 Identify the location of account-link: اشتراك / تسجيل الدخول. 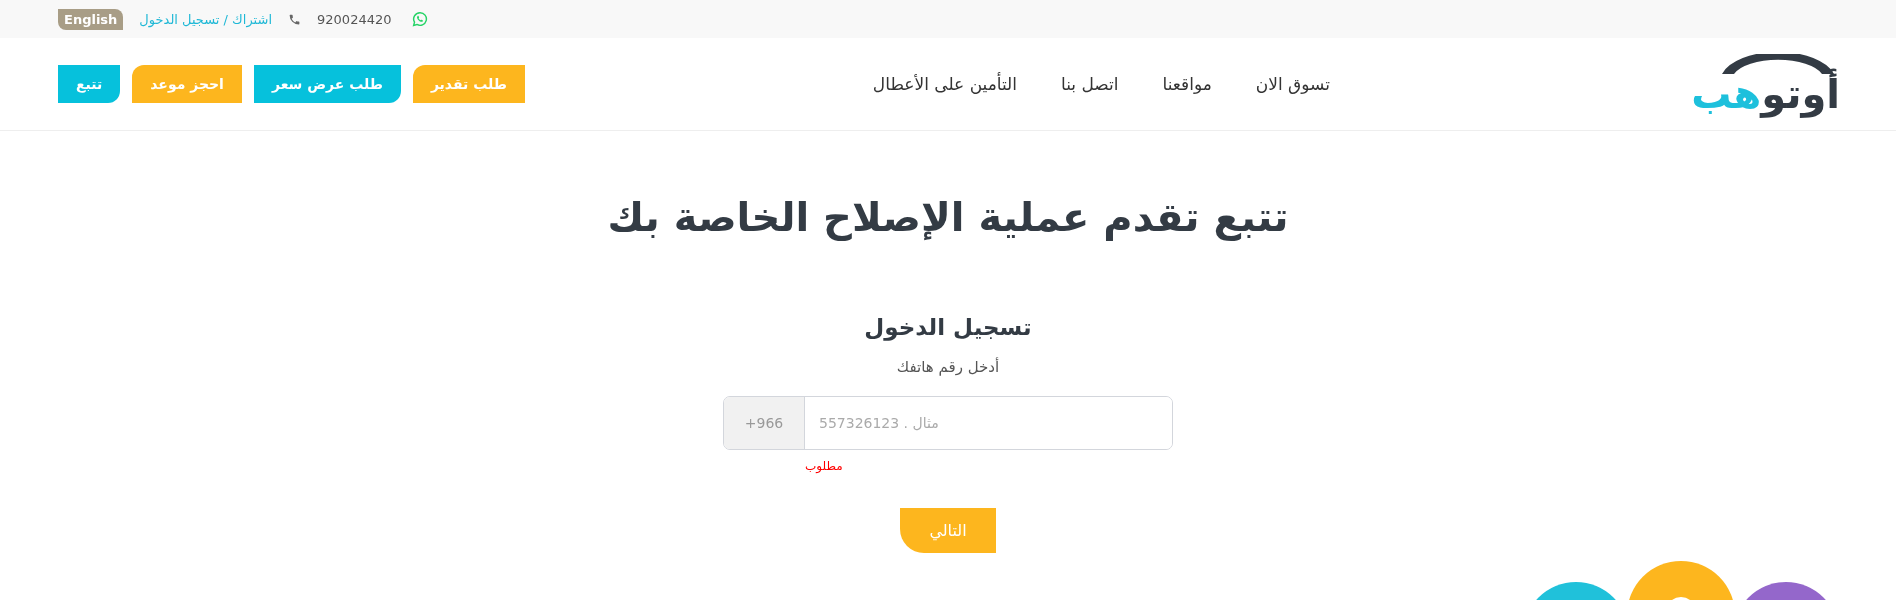
(206, 19).